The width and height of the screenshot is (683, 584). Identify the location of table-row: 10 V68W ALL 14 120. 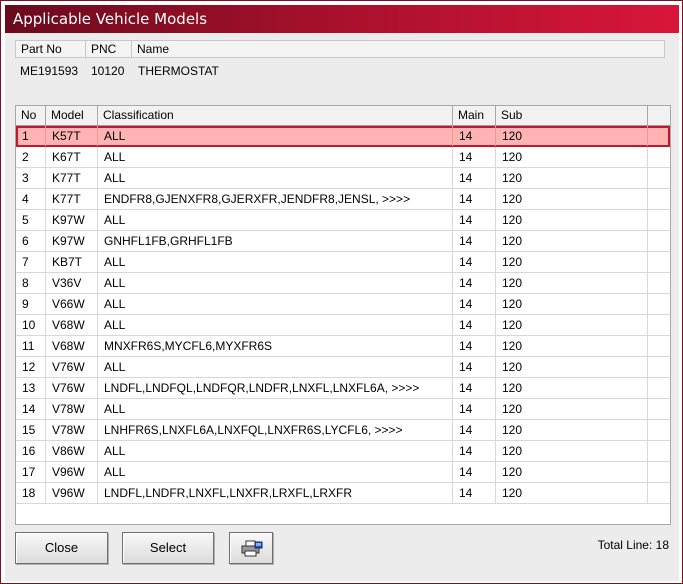
(343, 325).